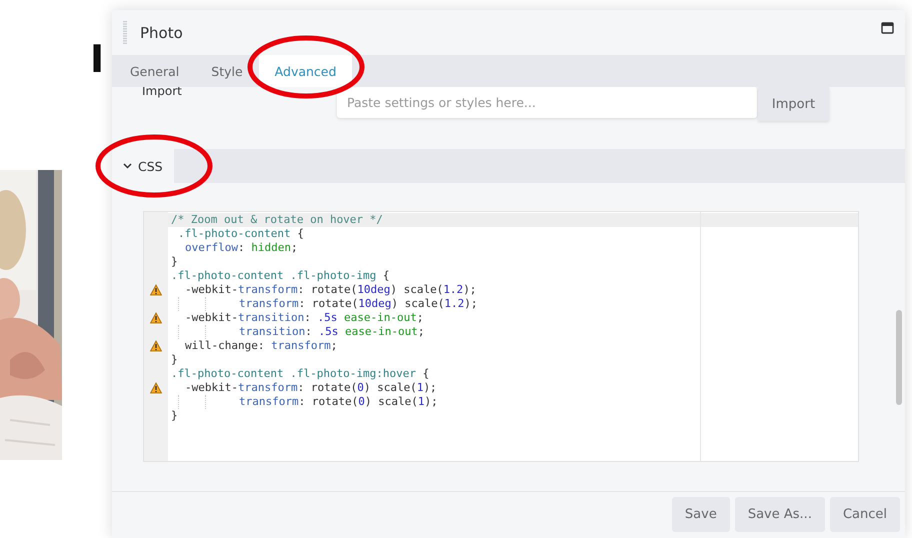 The image size is (912, 538). I want to click on maximize-icon, so click(887, 28).